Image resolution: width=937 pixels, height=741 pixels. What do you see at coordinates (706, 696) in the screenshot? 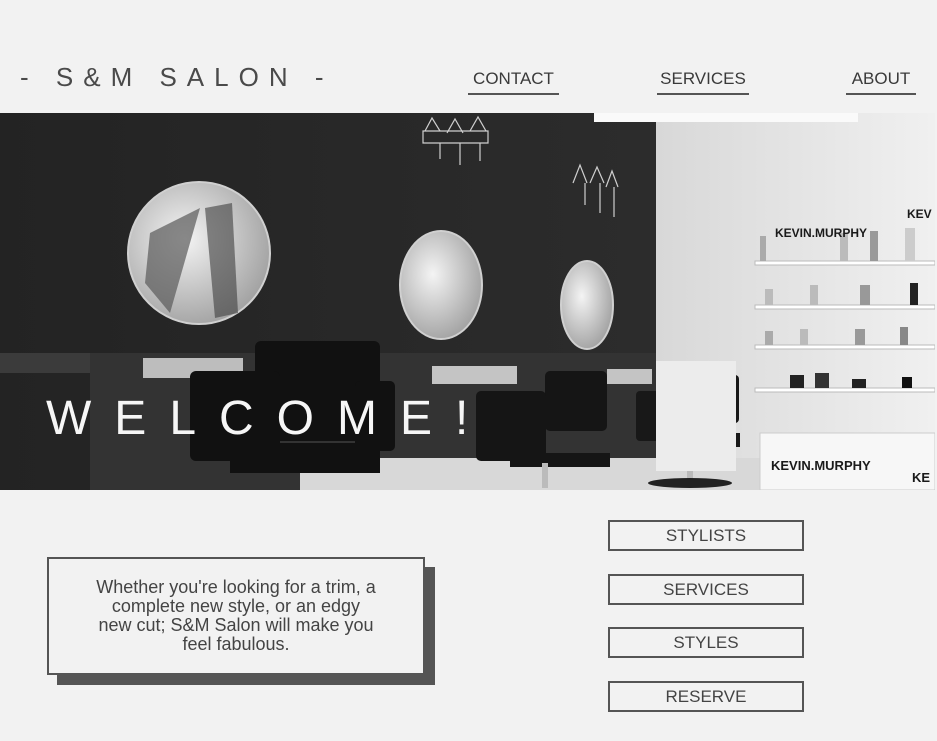
I see `reserve-button: RESERVE` at bounding box center [706, 696].